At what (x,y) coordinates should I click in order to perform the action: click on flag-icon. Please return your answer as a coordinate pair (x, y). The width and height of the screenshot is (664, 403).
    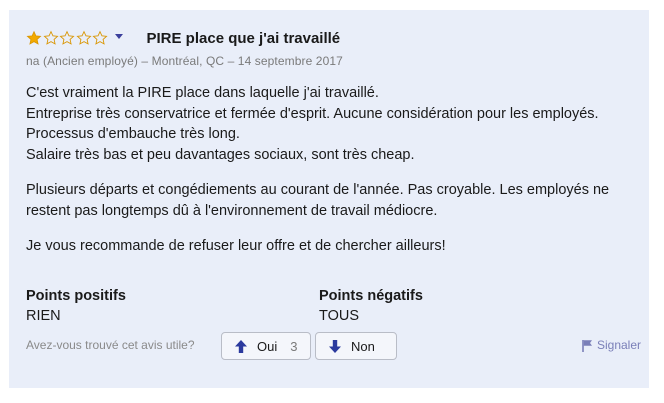
    Looking at the image, I should click on (587, 345).